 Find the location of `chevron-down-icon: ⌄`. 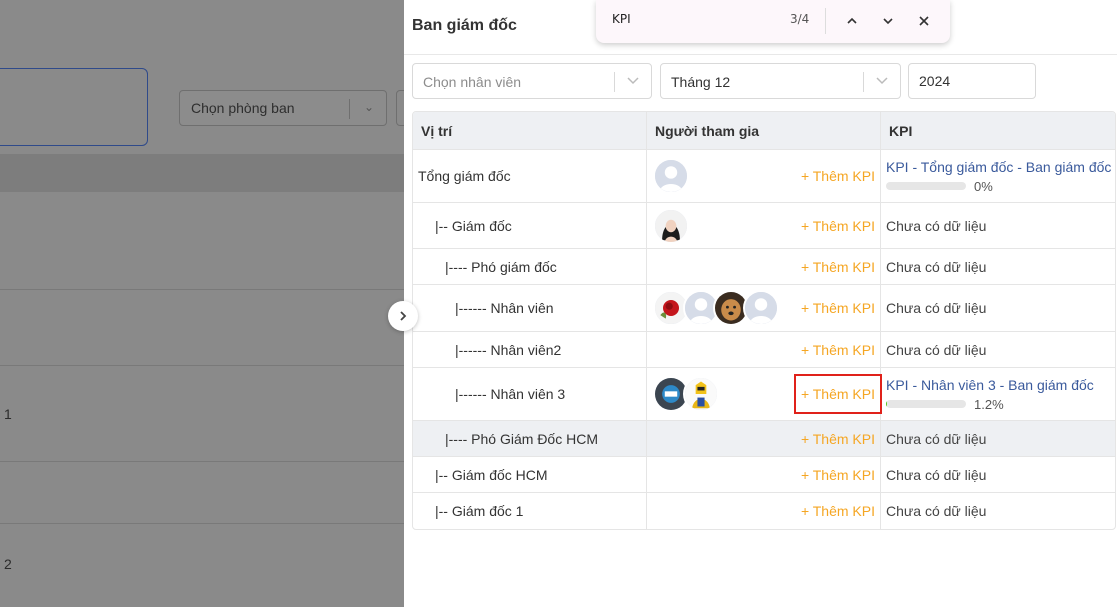

chevron-down-icon: ⌄ is located at coordinates (368, 107).